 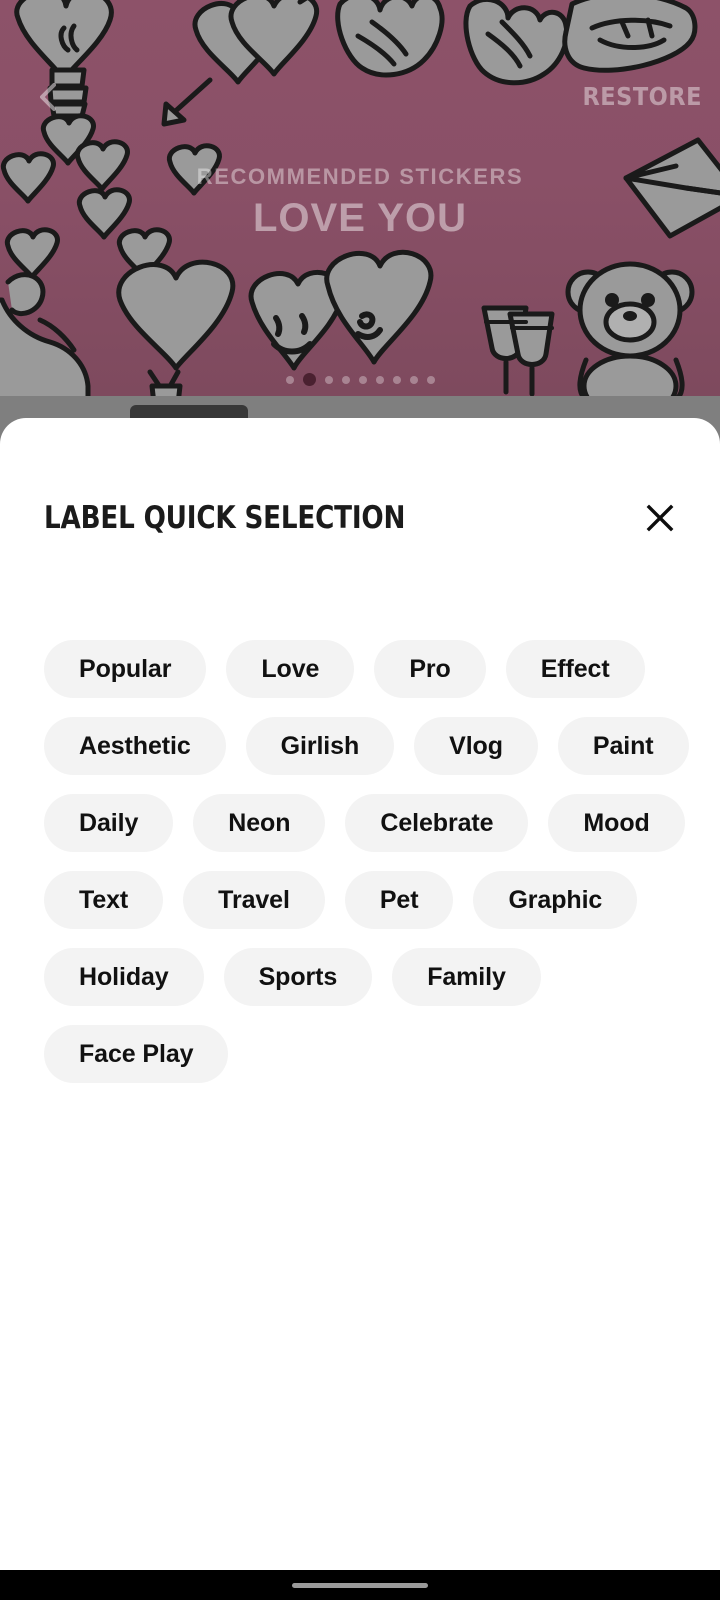 I want to click on label-chip-mood: Mood, so click(x=616, y=823).